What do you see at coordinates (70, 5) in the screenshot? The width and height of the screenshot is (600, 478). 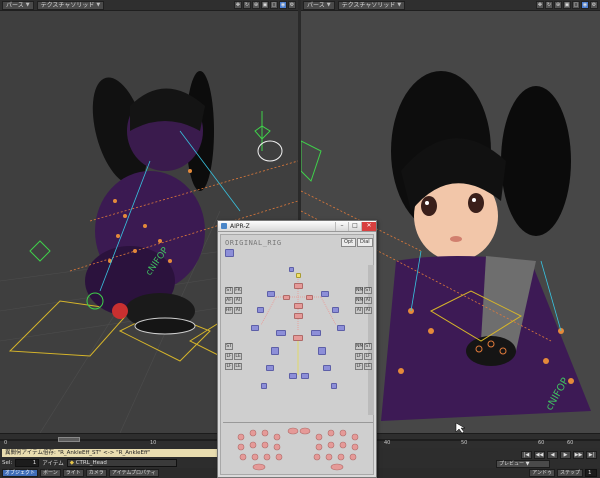 I see `left-render-mode-dropdown: テクスチャソリッド ▼` at bounding box center [70, 5].